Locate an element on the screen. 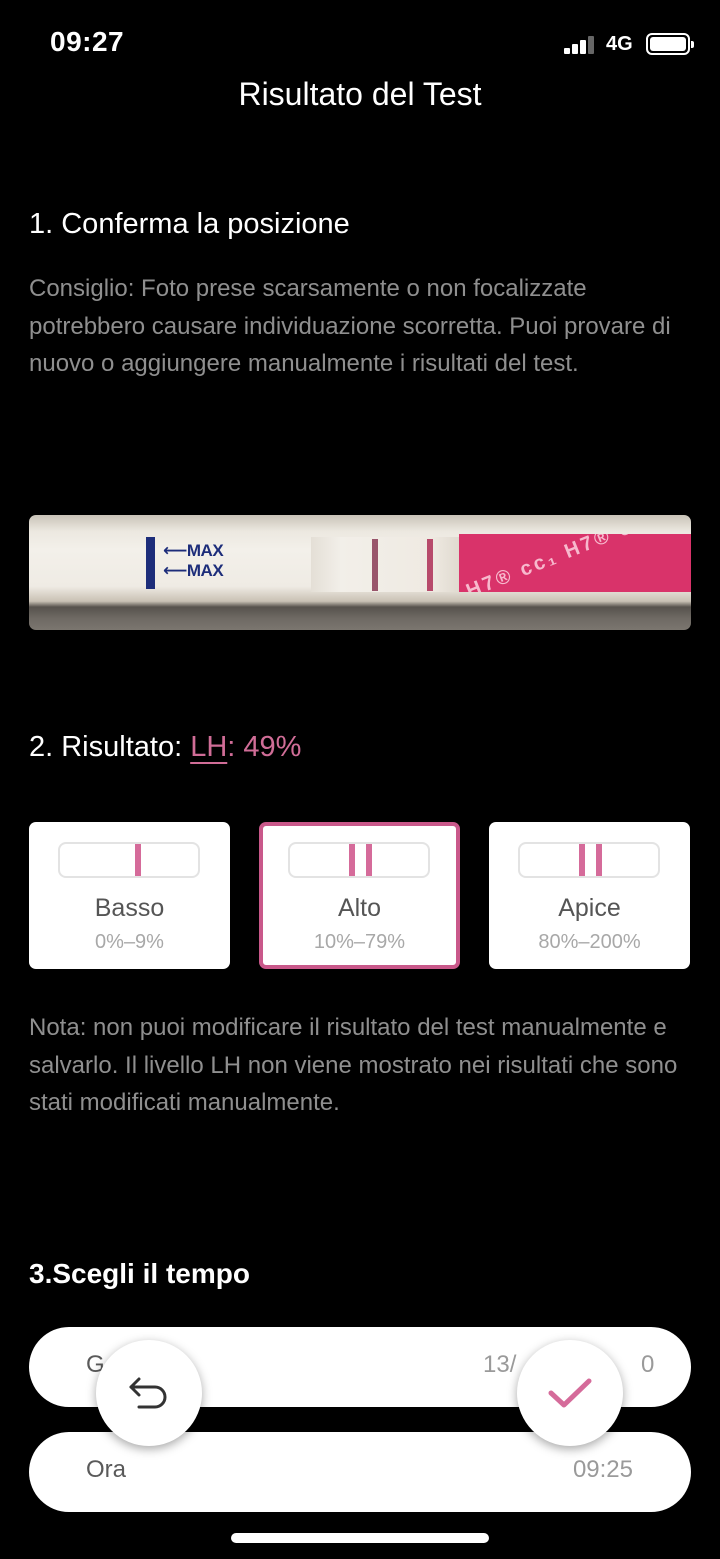 Image resolution: width=720 pixels, height=1559 pixels. lh-value: : 49% is located at coordinates (264, 747).